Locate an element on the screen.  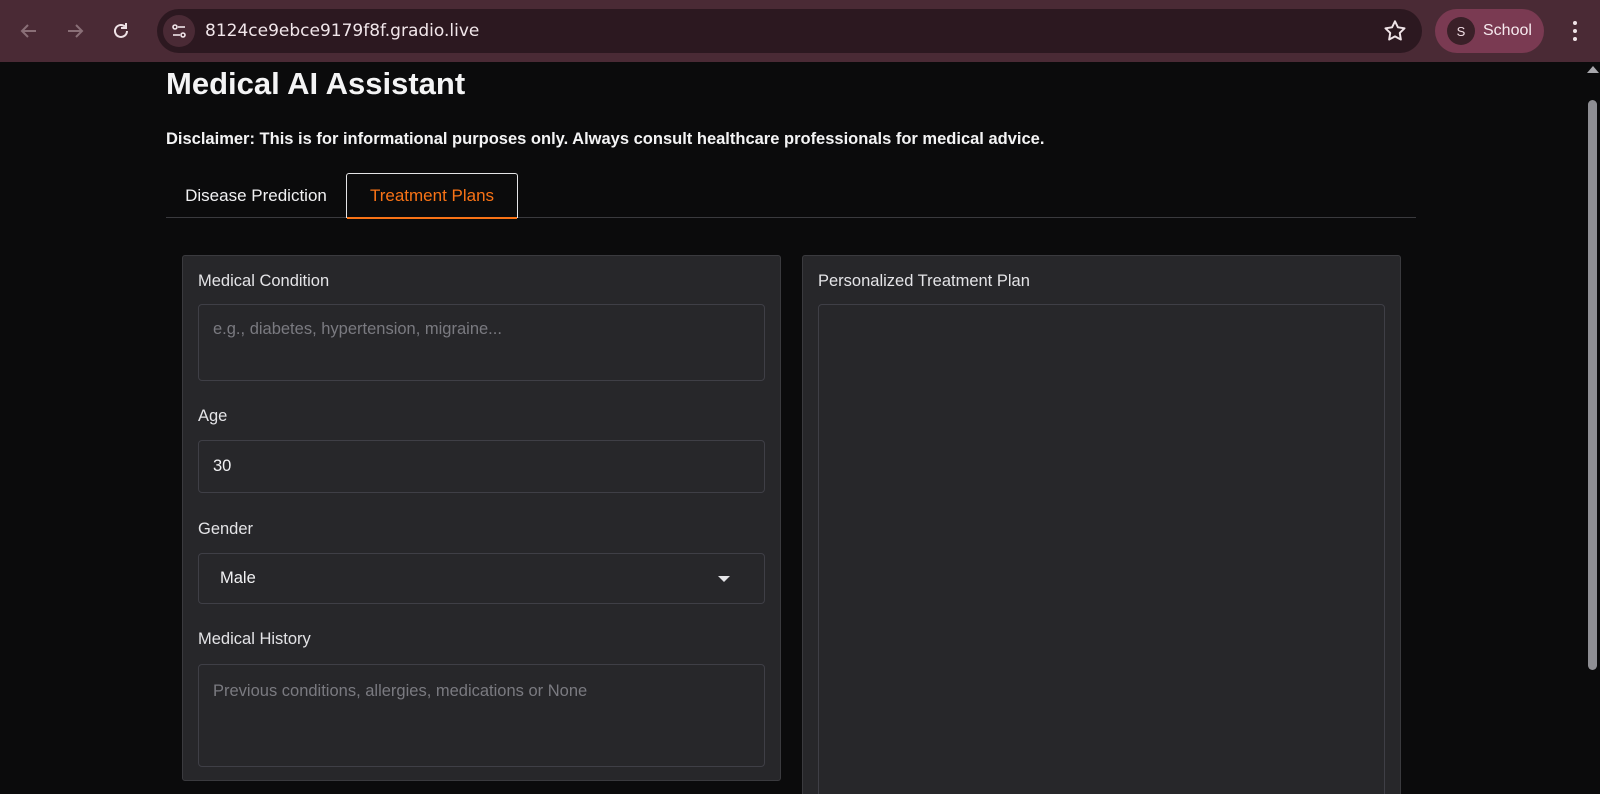
profile-button: S School is located at coordinates (1489, 31).